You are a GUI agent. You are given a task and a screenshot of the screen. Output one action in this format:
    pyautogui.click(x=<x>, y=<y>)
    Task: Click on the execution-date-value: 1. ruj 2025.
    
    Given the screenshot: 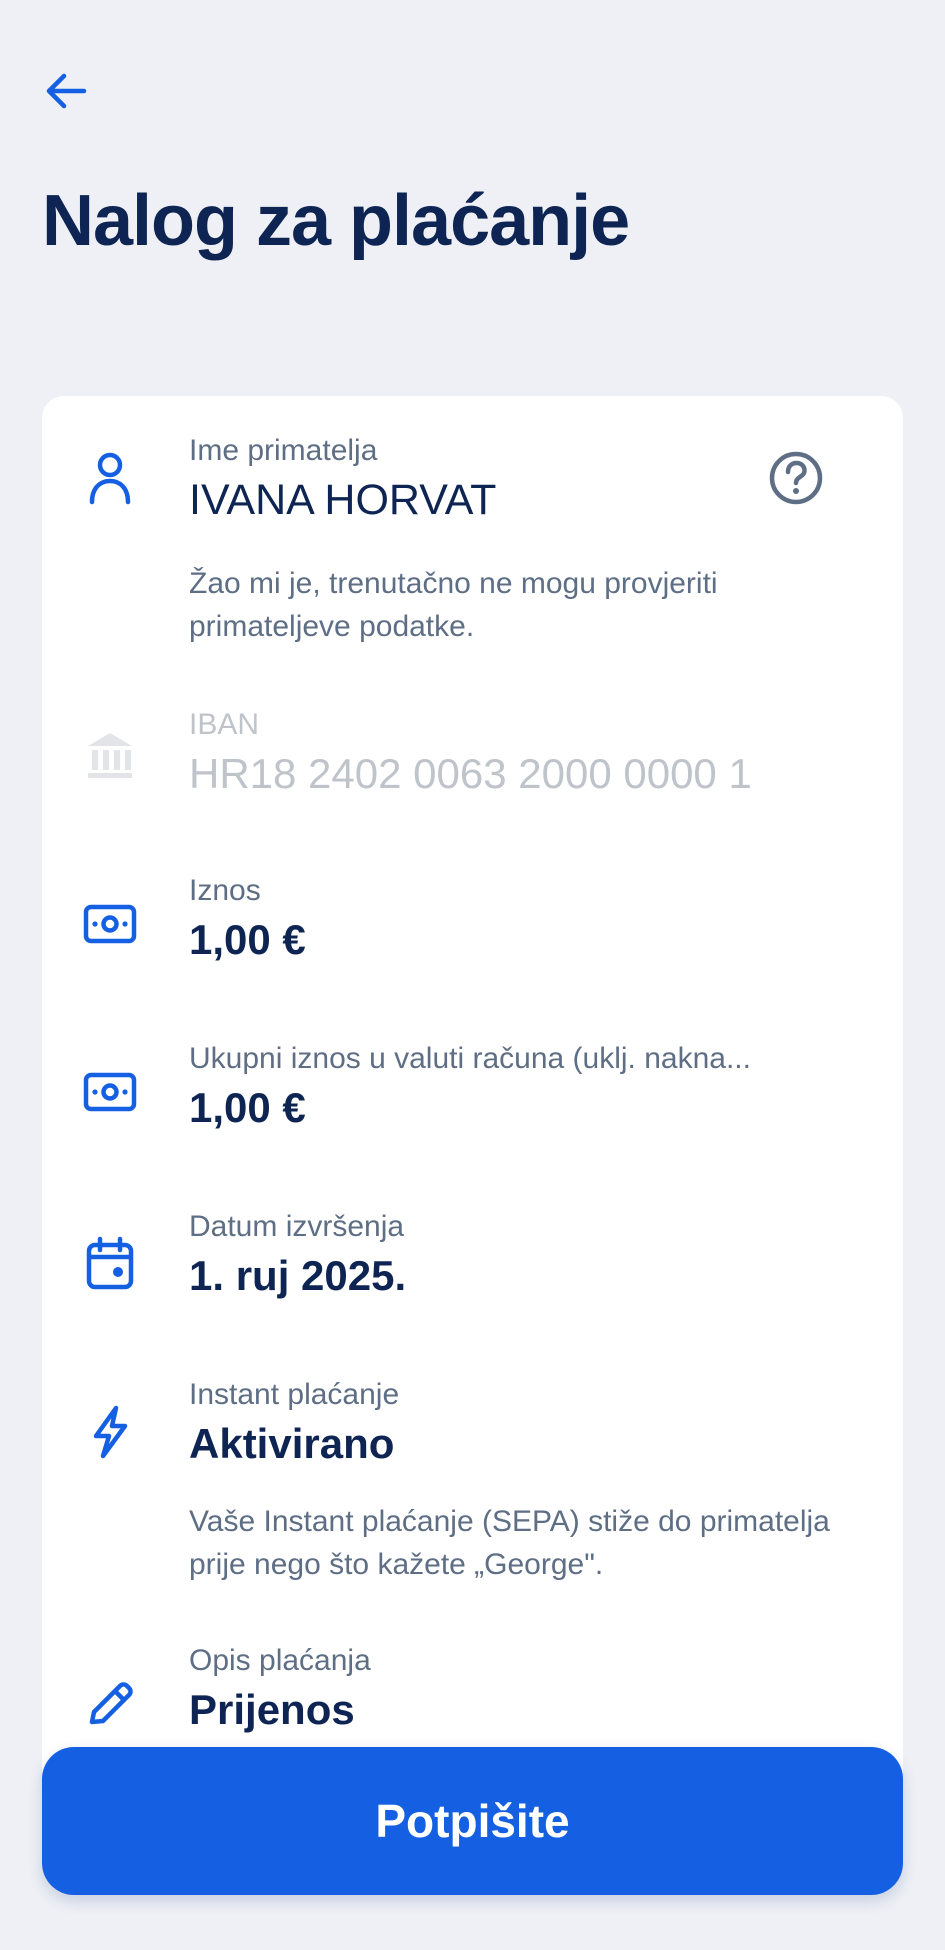 What is the action you would take?
    pyautogui.click(x=298, y=1275)
    